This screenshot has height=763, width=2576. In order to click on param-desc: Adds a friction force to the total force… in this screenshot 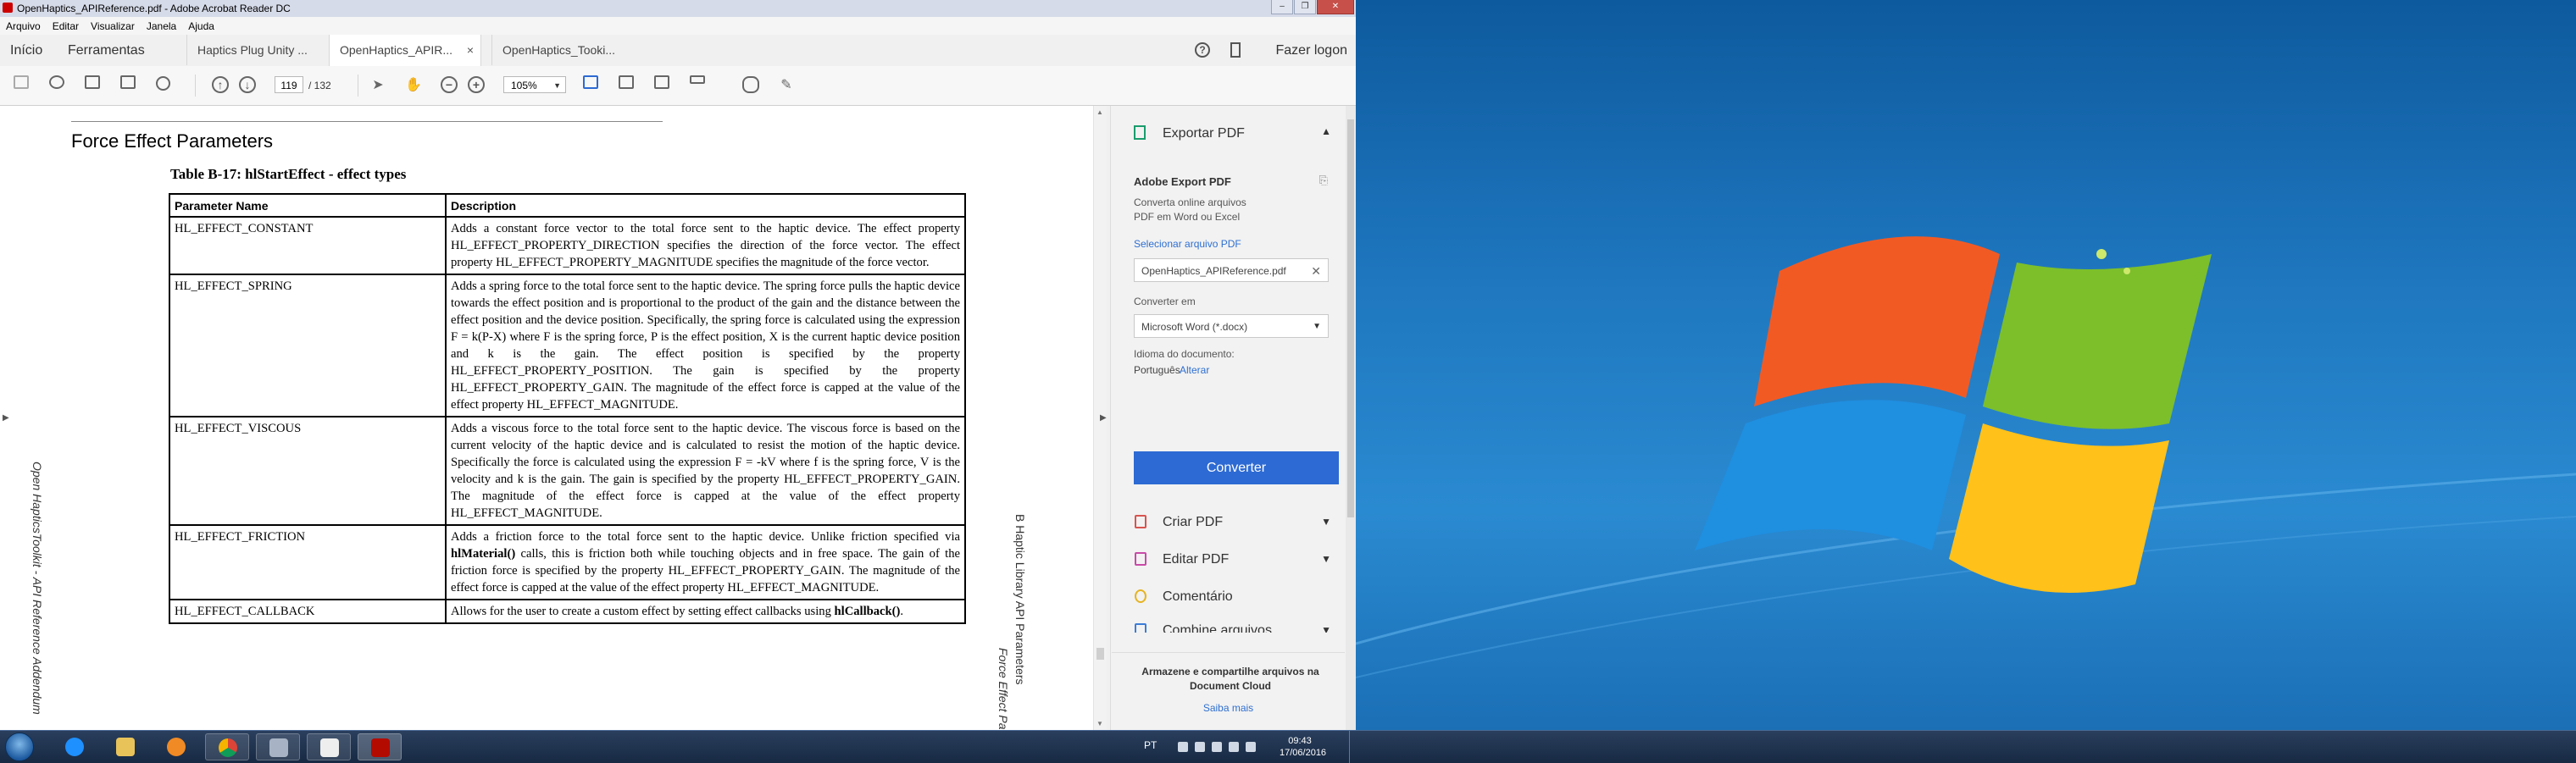, I will do `click(705, 562)`.